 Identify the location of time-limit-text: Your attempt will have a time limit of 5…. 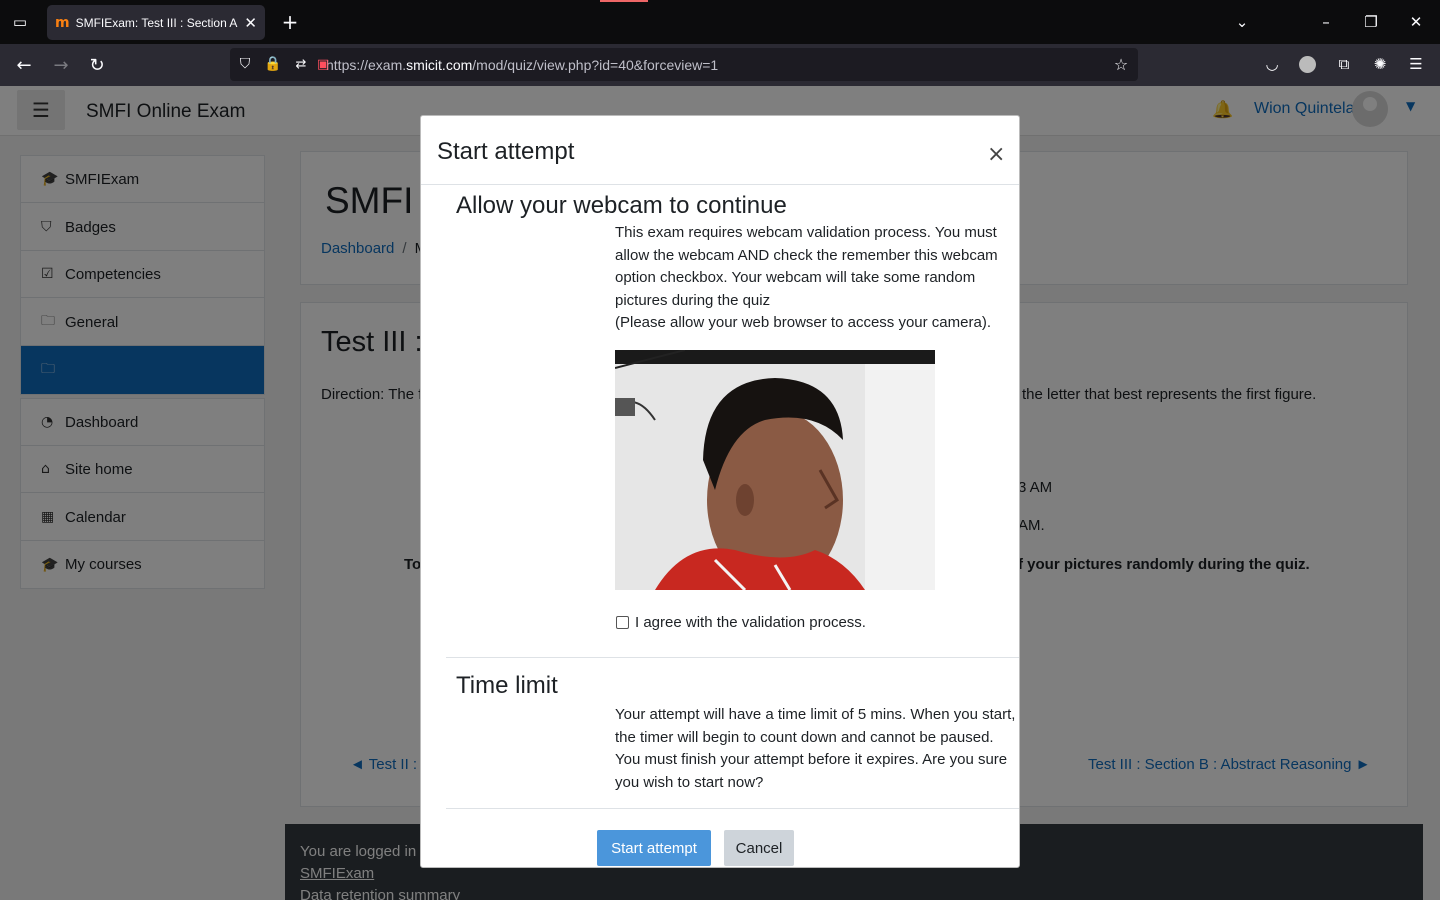
(815, 748).